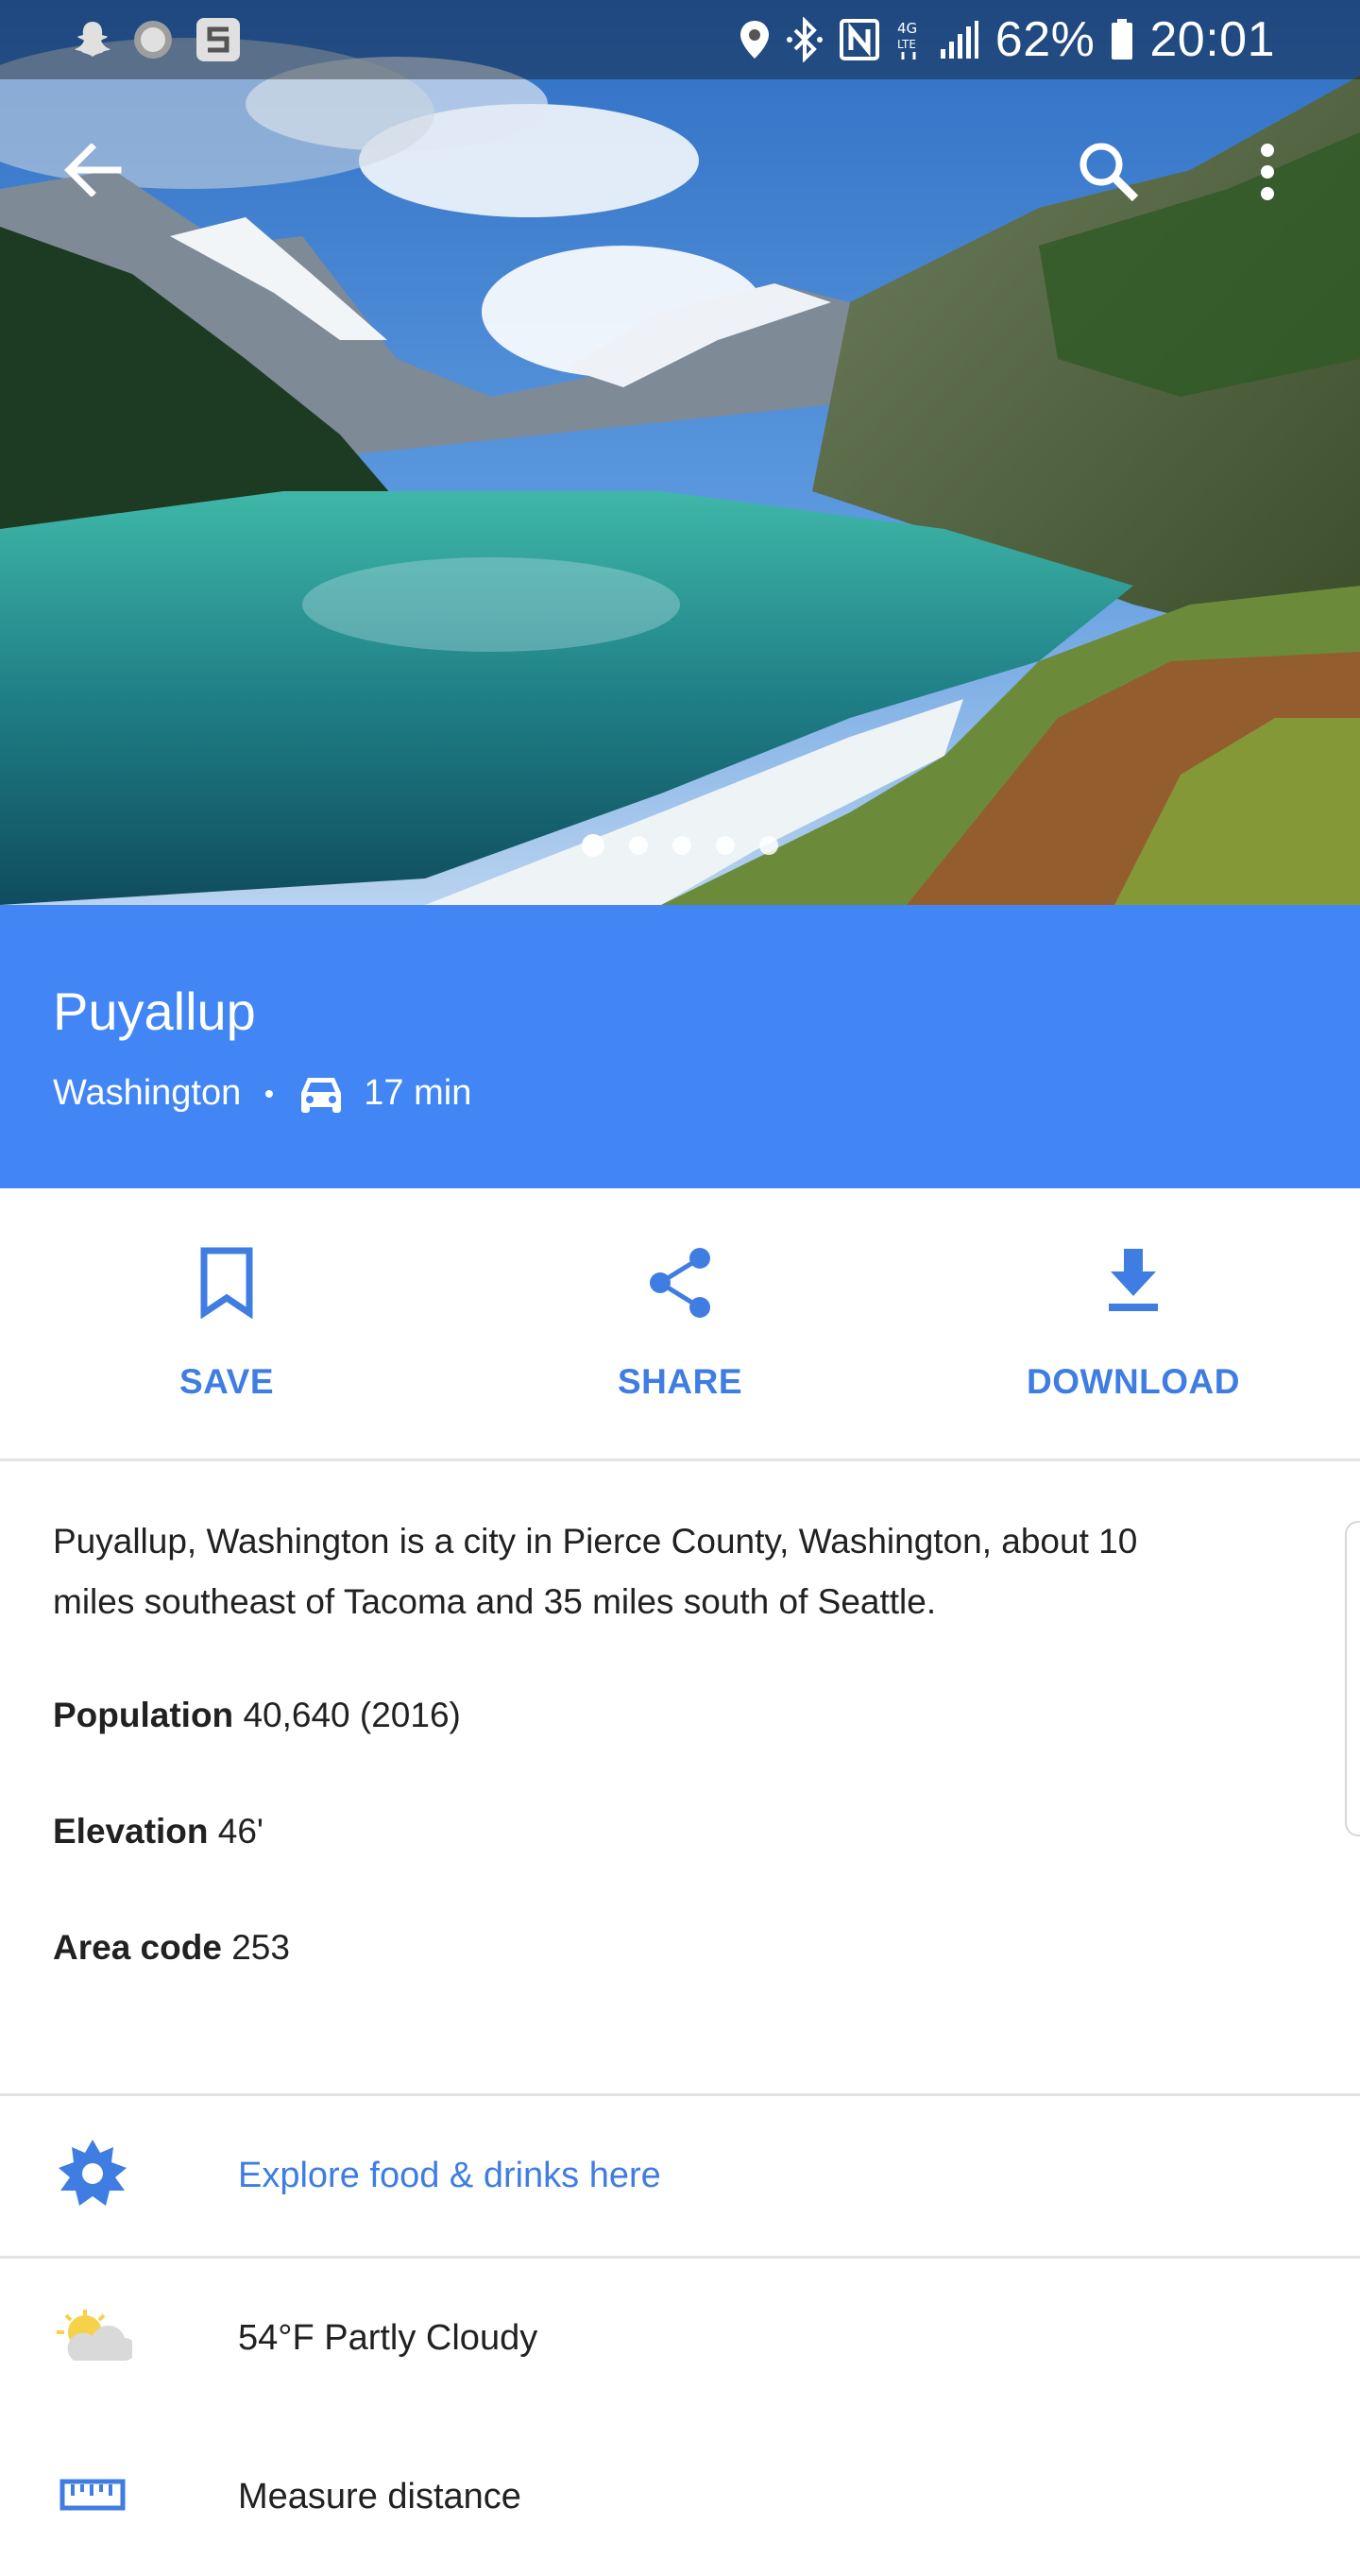  I want to click on bluetooth-icon, so click(805, 40).